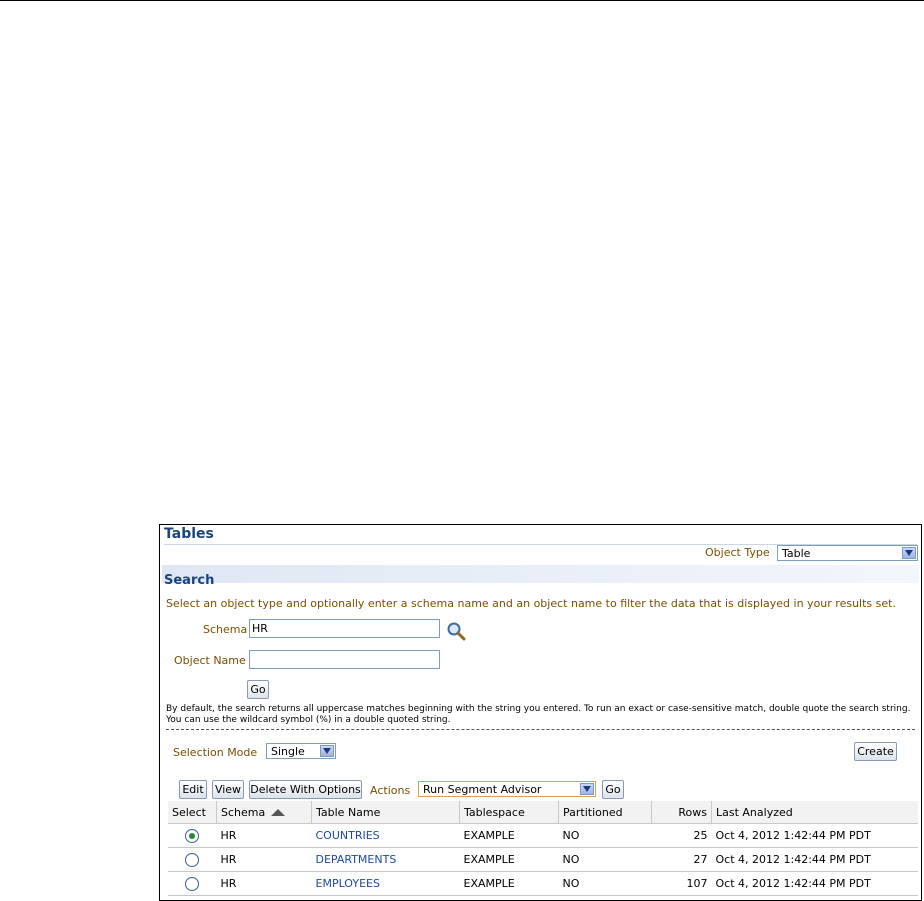  I want to click on search-divider, so click(540, 729).